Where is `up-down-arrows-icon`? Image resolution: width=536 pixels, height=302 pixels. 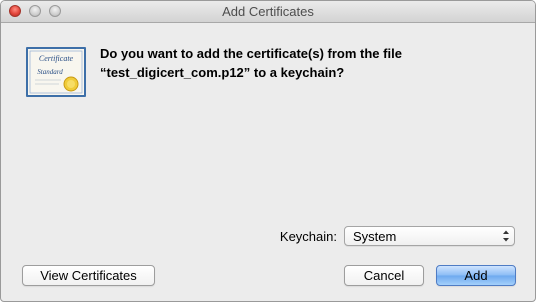
up-down-arrows-icon is located at coordinates (506, 236).